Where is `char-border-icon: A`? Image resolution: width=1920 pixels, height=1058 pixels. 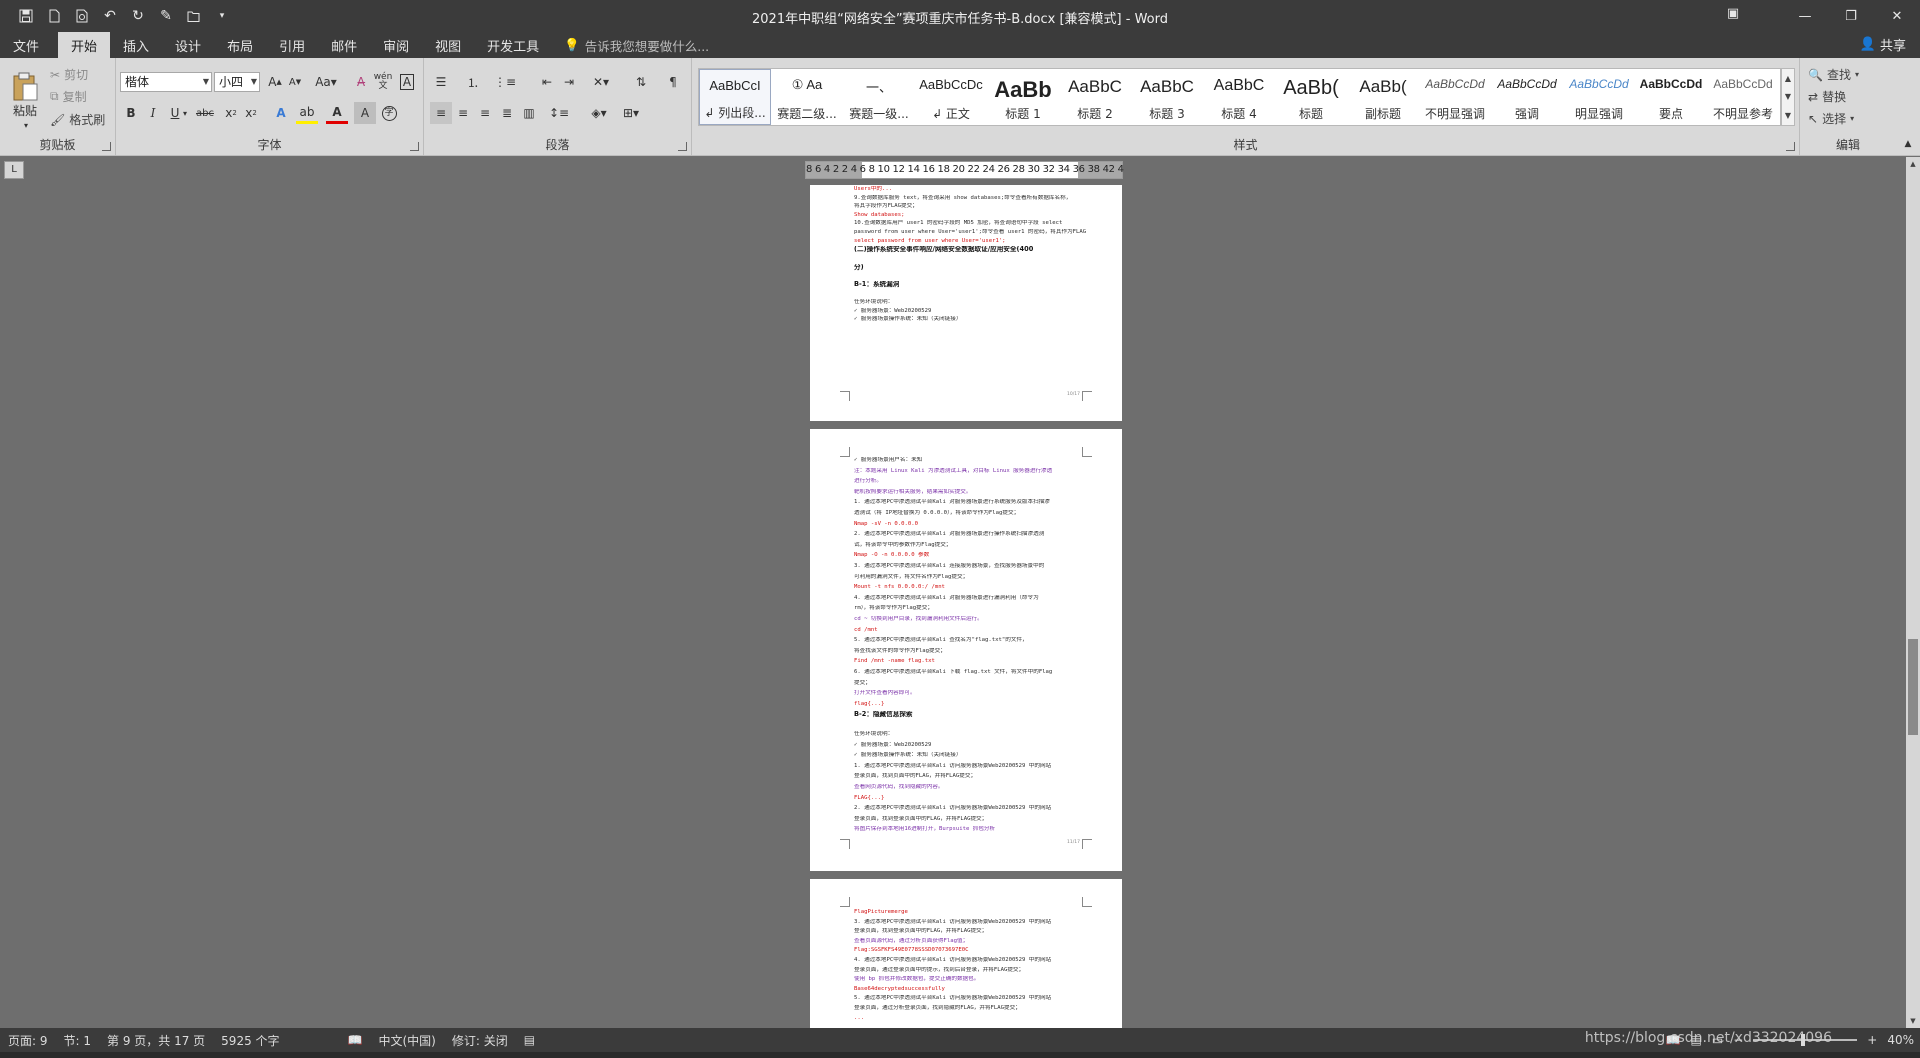 char-border-icon: A is located at coordinates (407, 82).